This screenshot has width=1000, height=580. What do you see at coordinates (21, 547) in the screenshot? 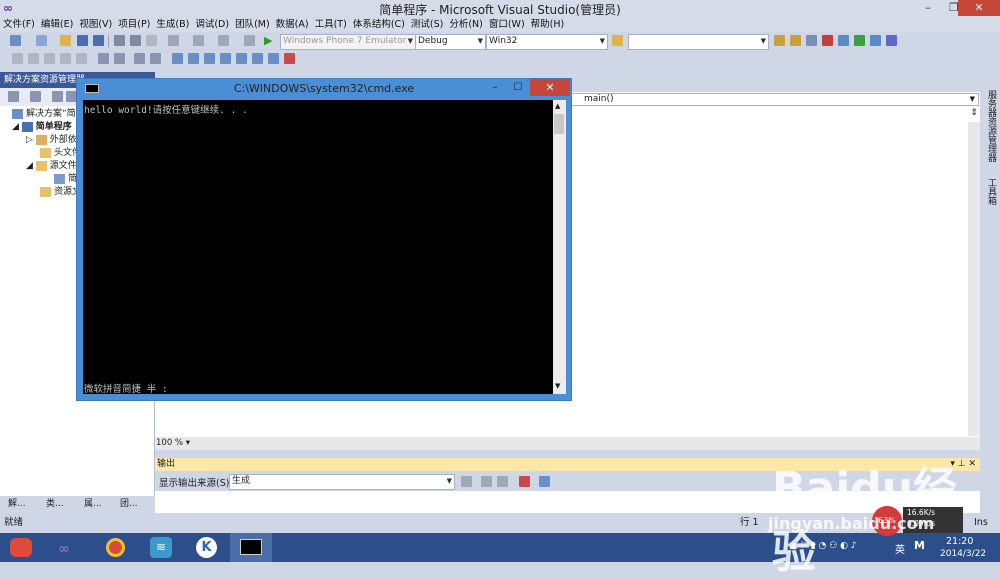
I see `start-button` at bounding box center [21, 547].